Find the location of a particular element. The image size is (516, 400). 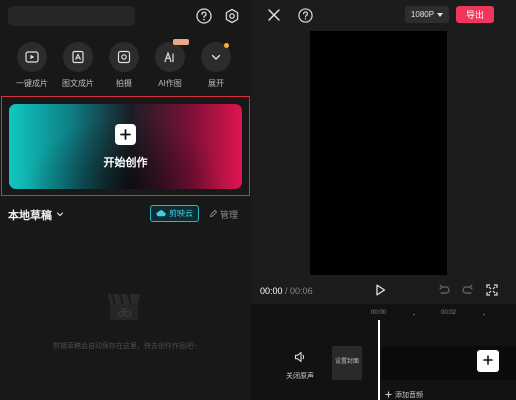

manage-button: 管理 is located at coordinates (223, 214).